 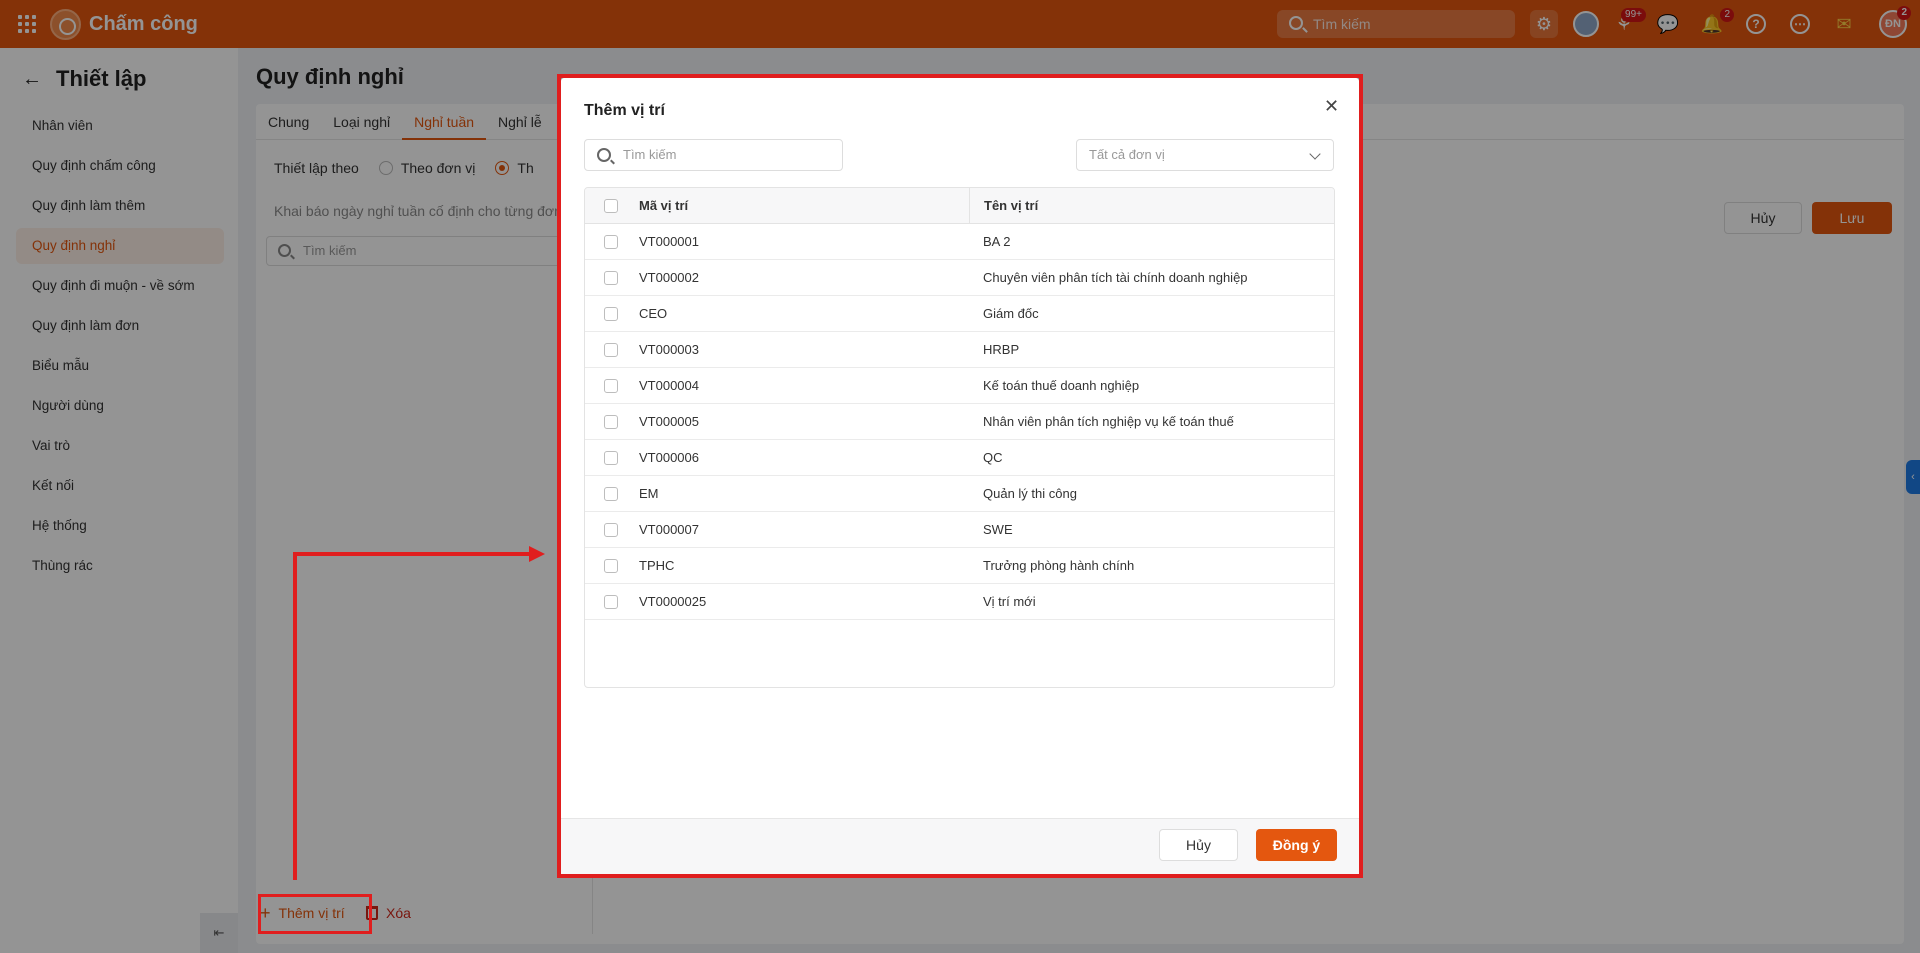 I want to click on table-row: VT0000025 Vị trí mới, so click(x=959, y=602).